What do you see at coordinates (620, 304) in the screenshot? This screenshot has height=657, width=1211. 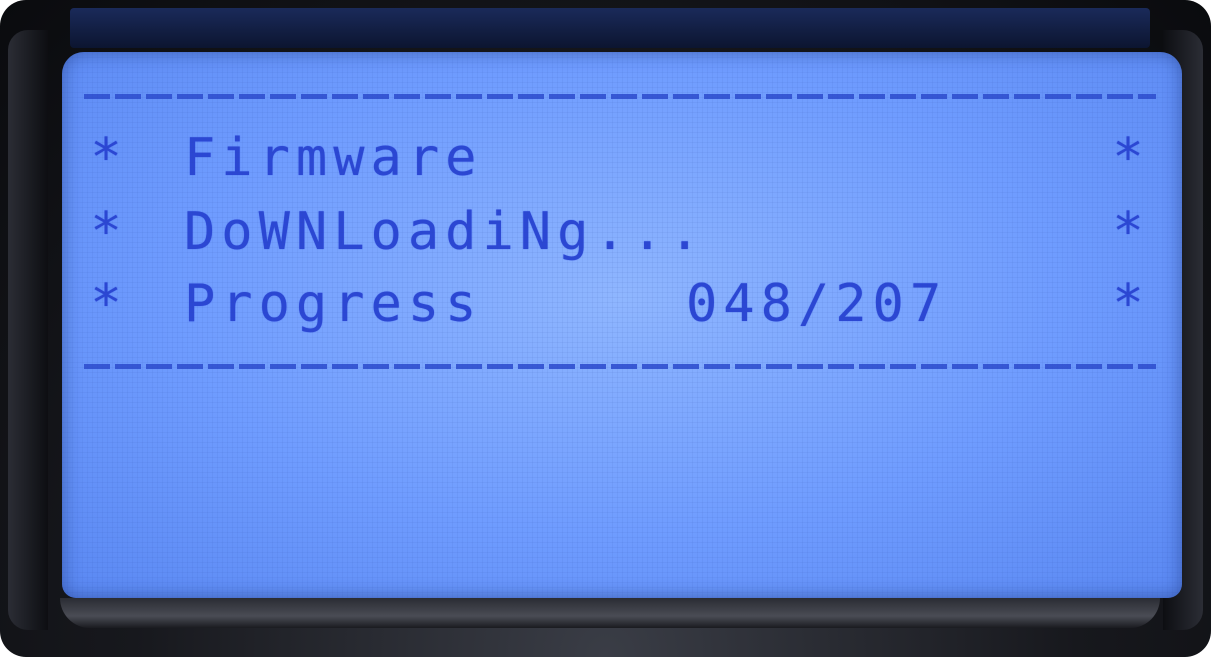 I see `lcd-line-progress: * Progress 048/207 *` at bounding box center [620, 304].